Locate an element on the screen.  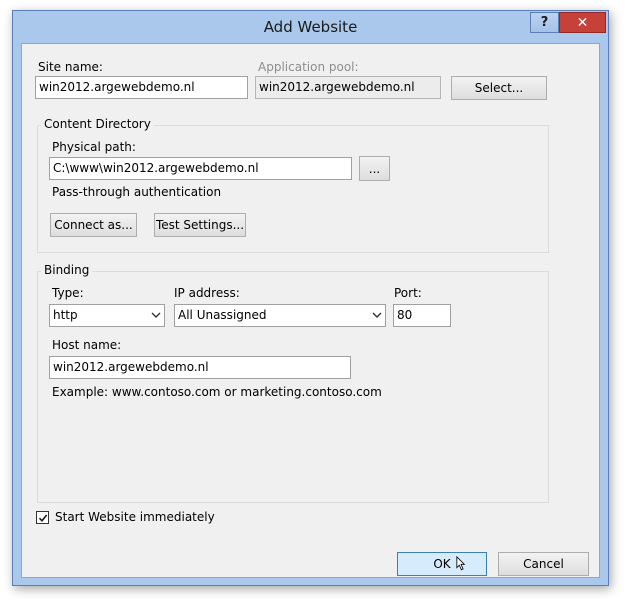
ok-label: OK is located at coordinates (442, 564).